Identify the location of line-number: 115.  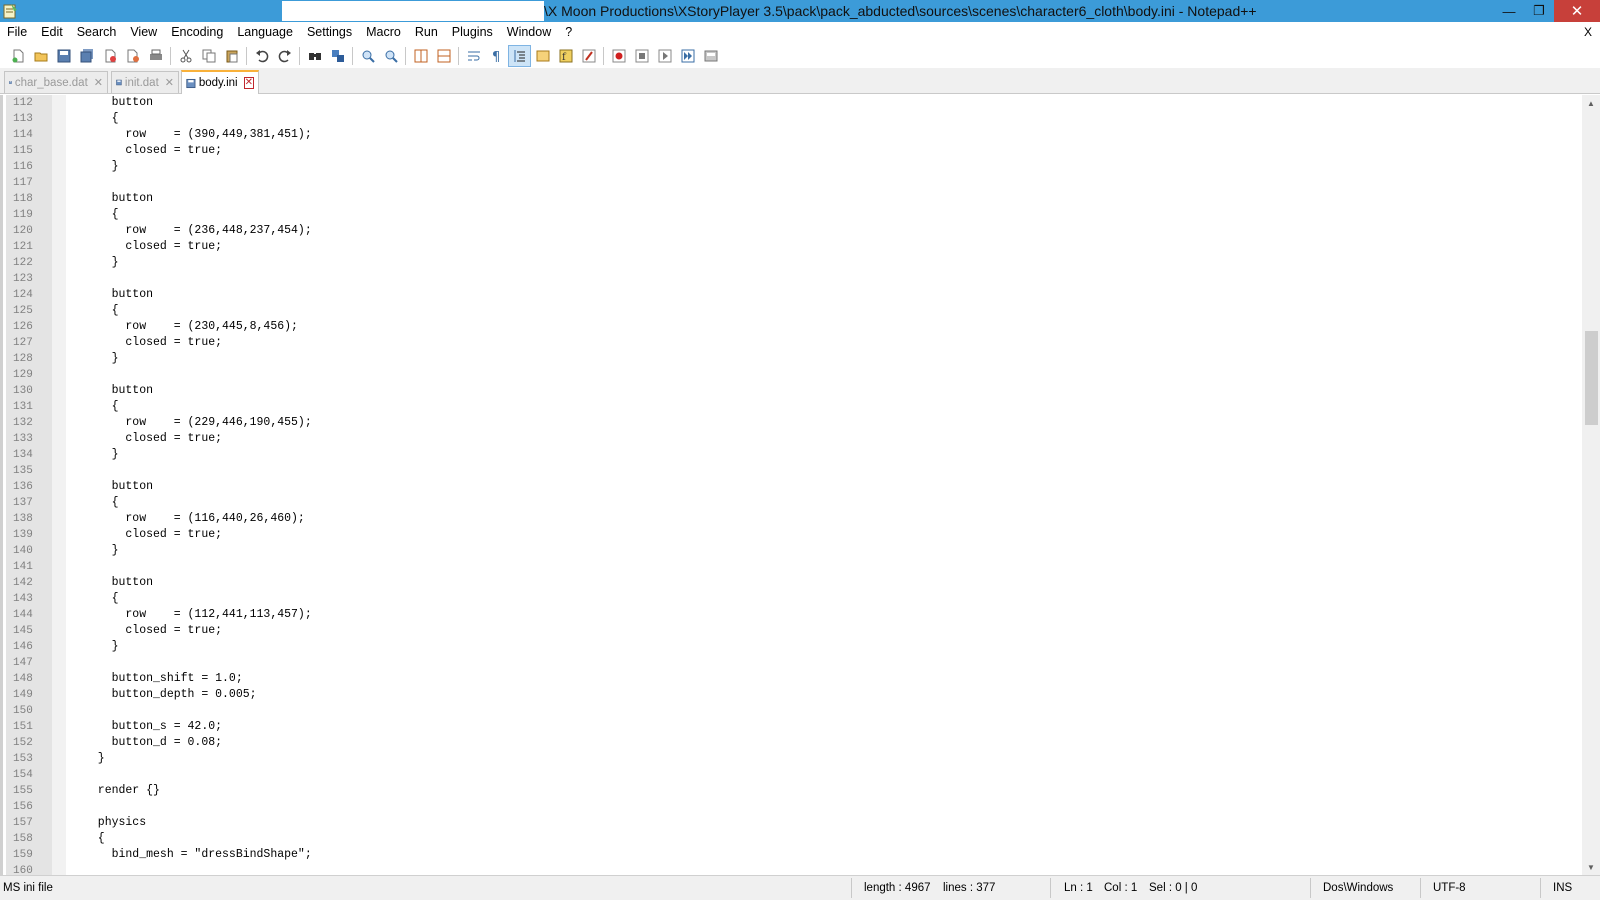
(23, 151).